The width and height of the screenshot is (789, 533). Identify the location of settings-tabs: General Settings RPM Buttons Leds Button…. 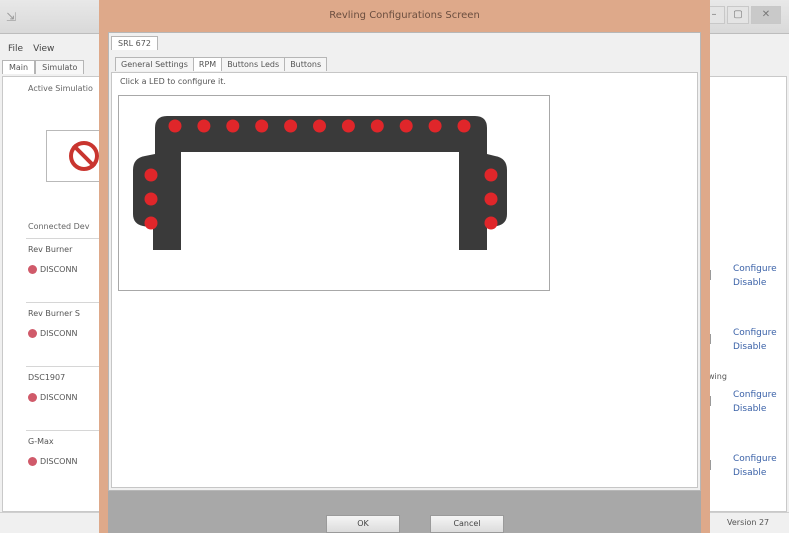
(221, 64).